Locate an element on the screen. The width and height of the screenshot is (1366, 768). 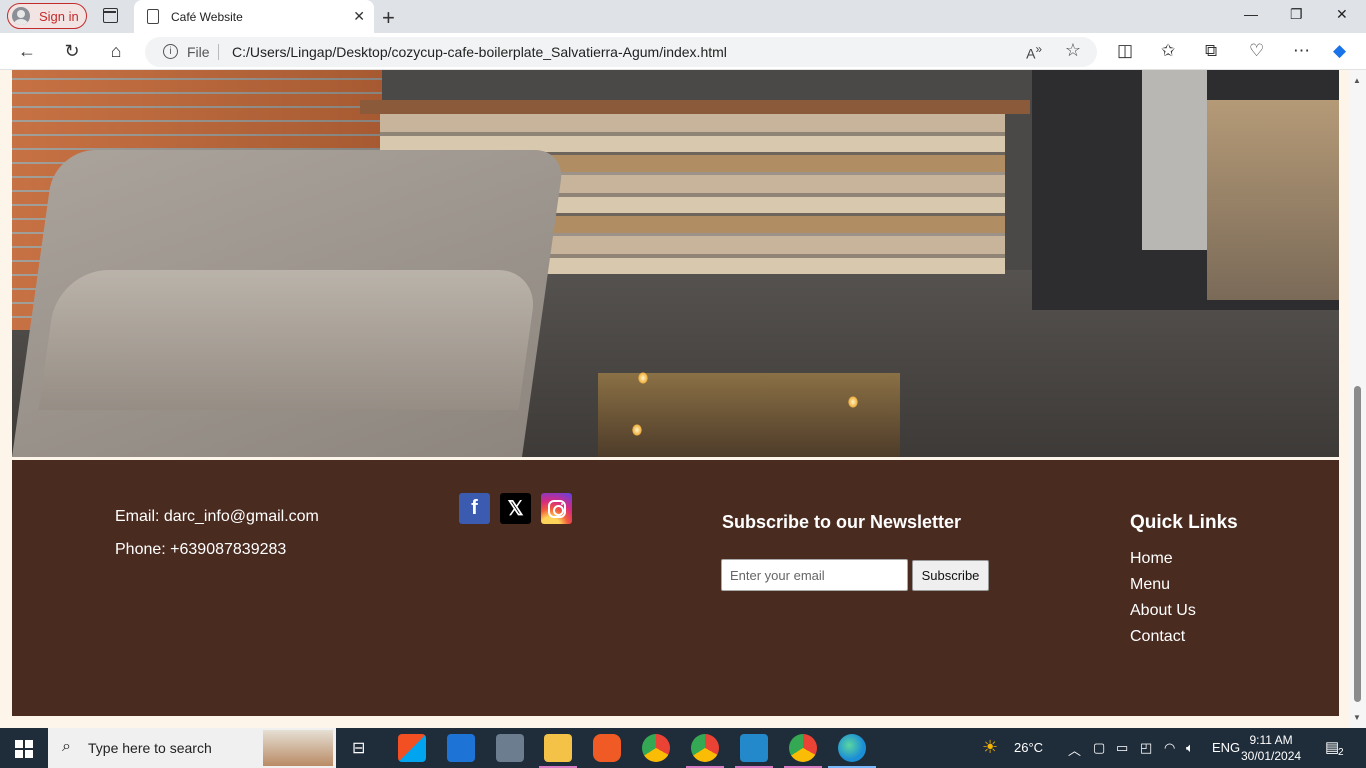
taskbar-search: ⌕ Type here to search is located at coordinates (192, 748).